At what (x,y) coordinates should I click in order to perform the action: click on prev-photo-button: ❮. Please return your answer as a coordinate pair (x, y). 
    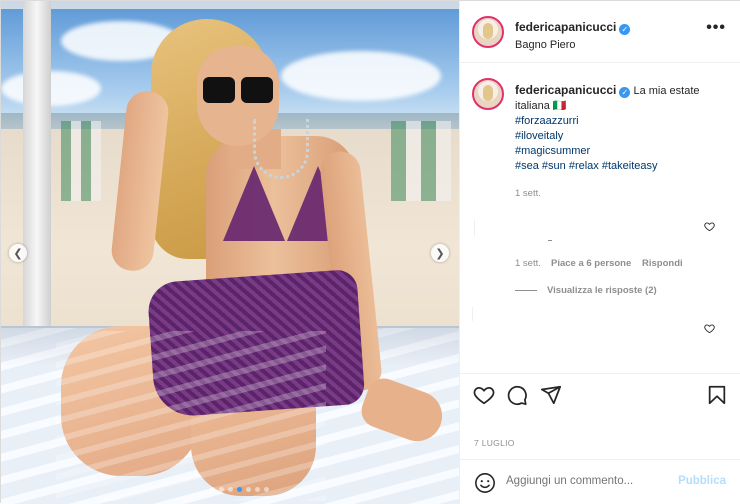
    Looking at the image, I should click on (18, 253).